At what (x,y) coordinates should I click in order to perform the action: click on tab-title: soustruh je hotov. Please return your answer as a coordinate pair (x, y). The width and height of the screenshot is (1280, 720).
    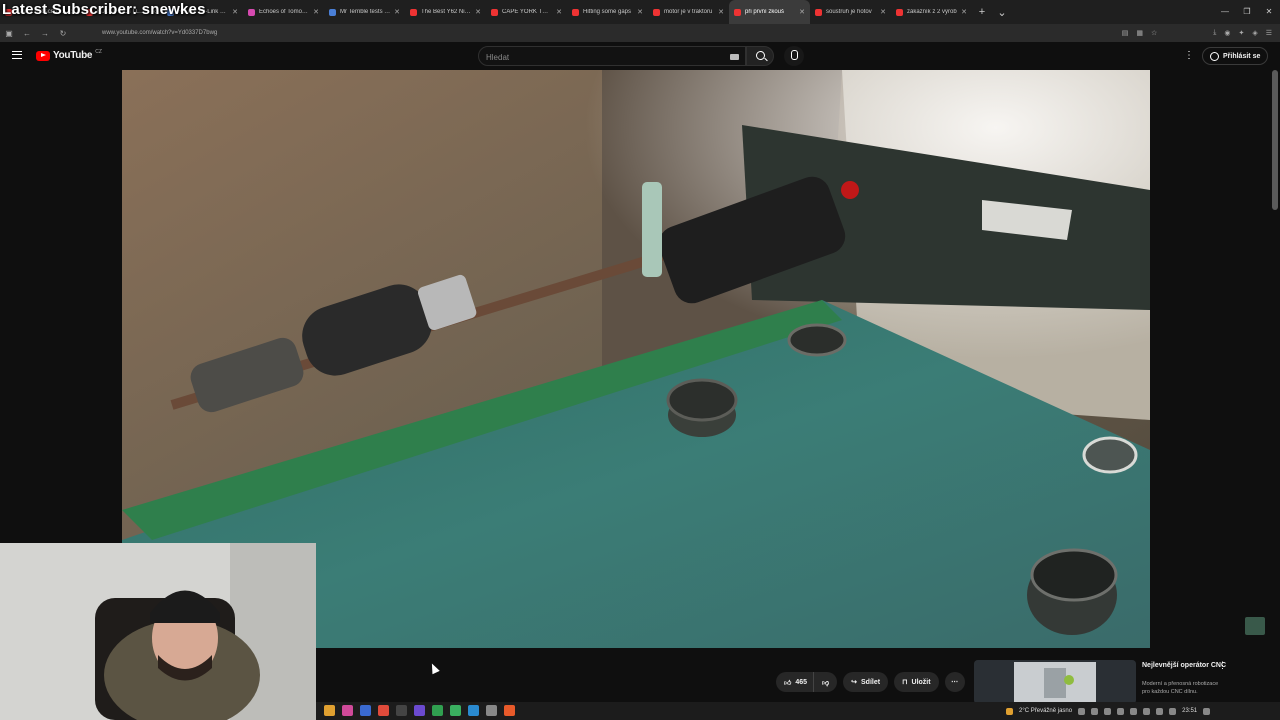
    Looking at the image, I should click on (849, 12).